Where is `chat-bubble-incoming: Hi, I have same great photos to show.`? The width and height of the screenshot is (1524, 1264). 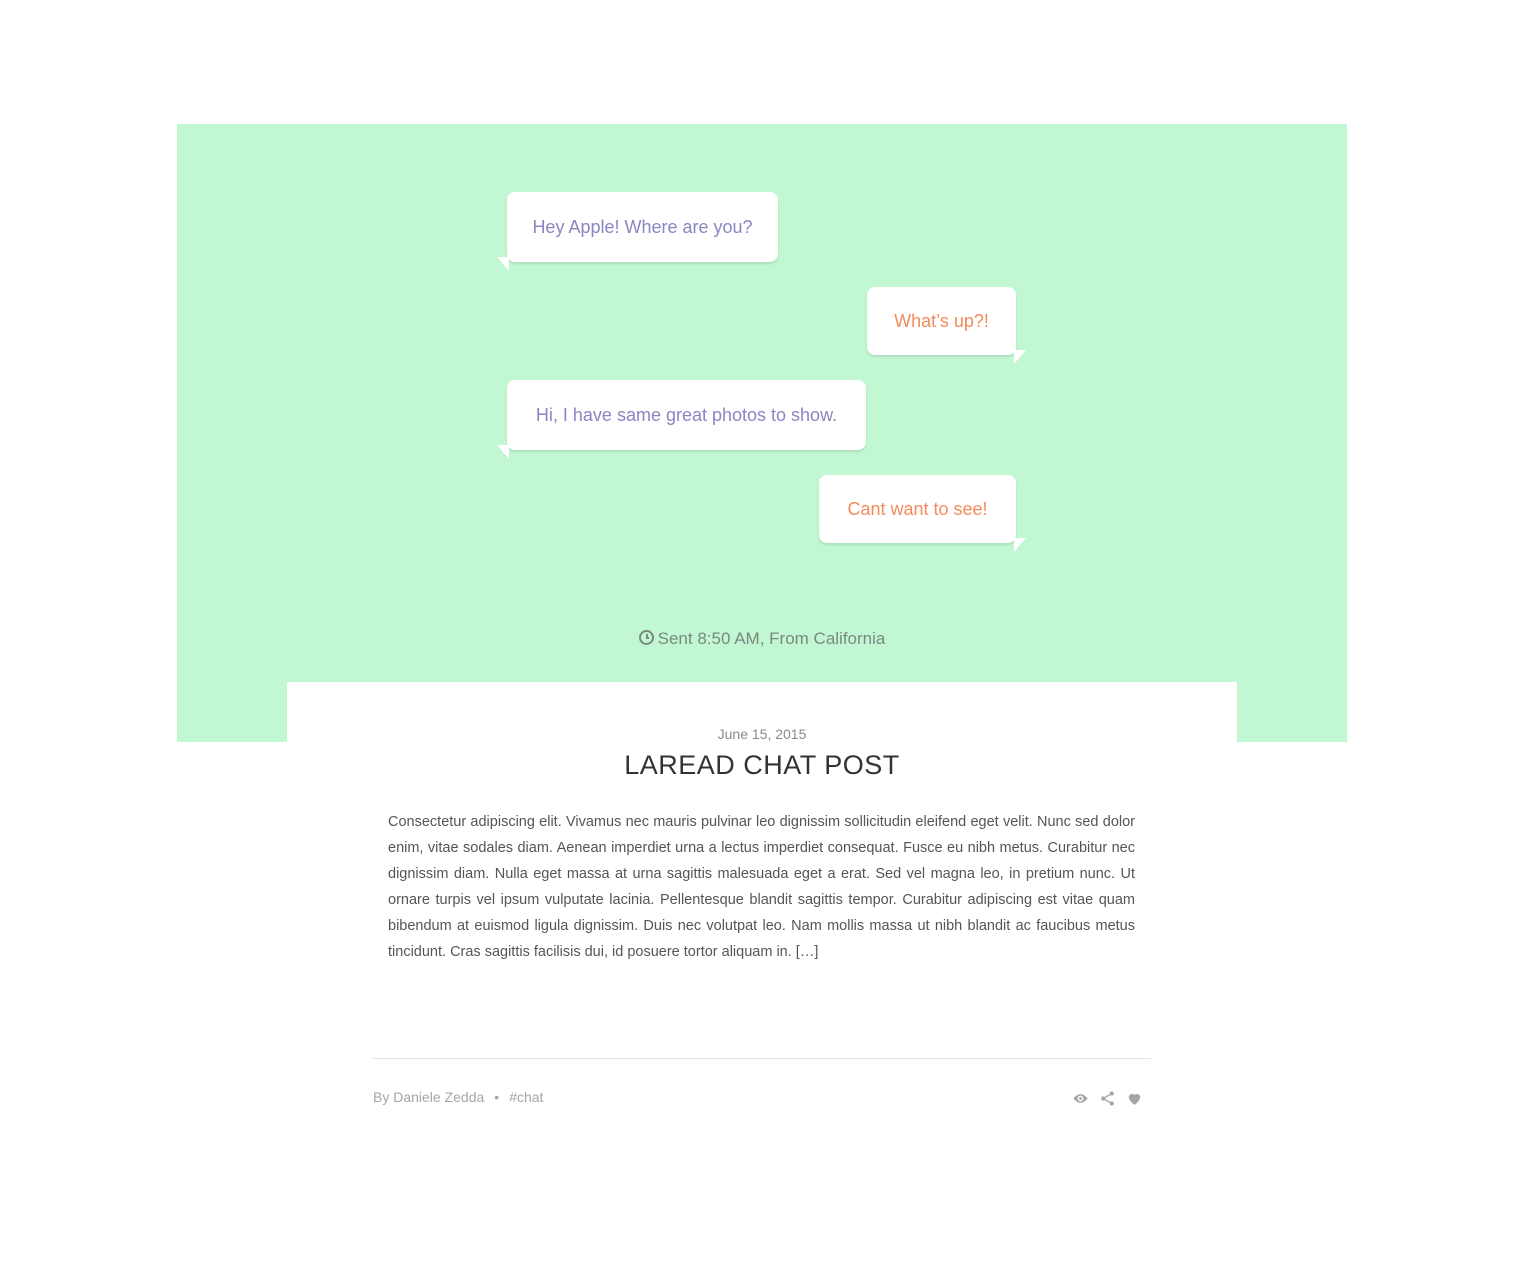 chat-bubble-incoming: Hi, I have same great photos to show. is located at coordinates (681, 419).